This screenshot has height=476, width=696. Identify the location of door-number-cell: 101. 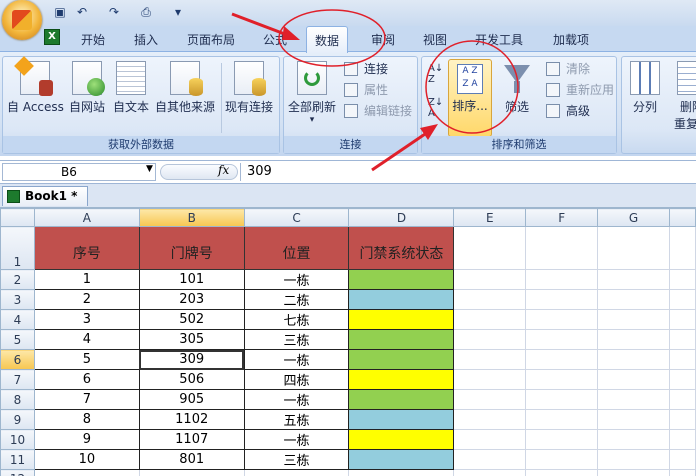
(191, 279).